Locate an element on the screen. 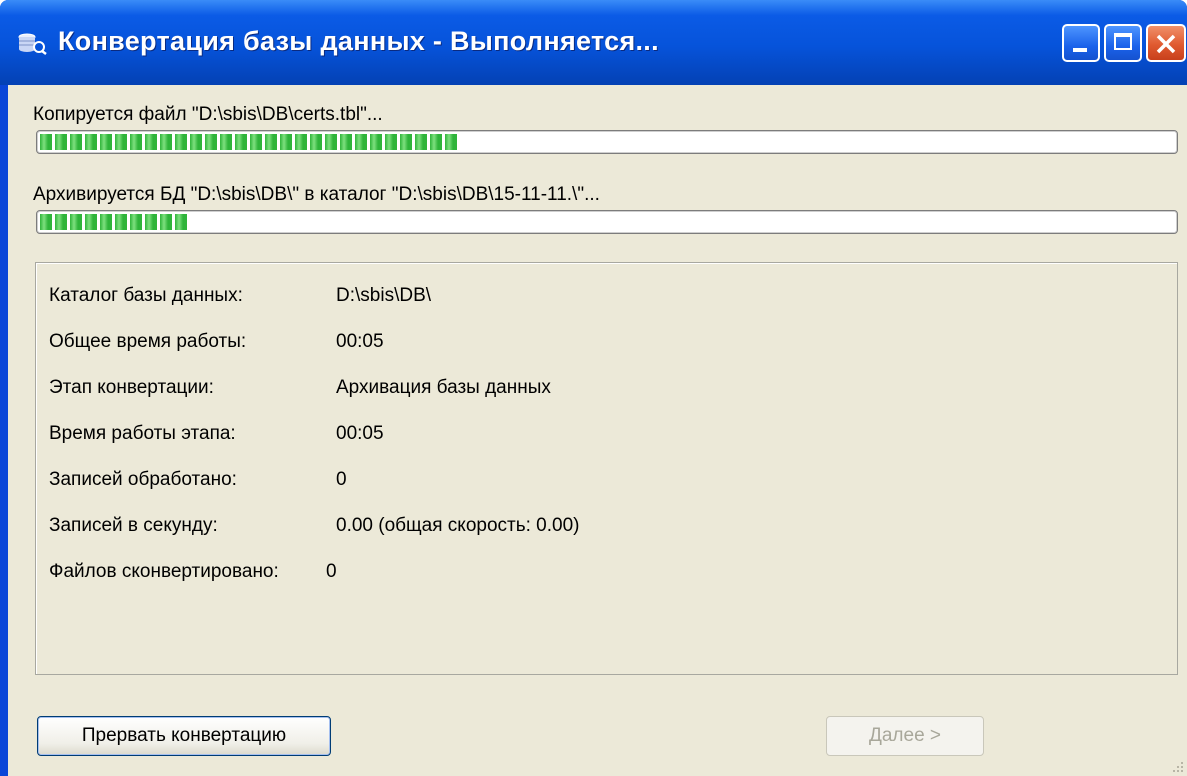  file-progress-bar is located at coordinates (607, 142).